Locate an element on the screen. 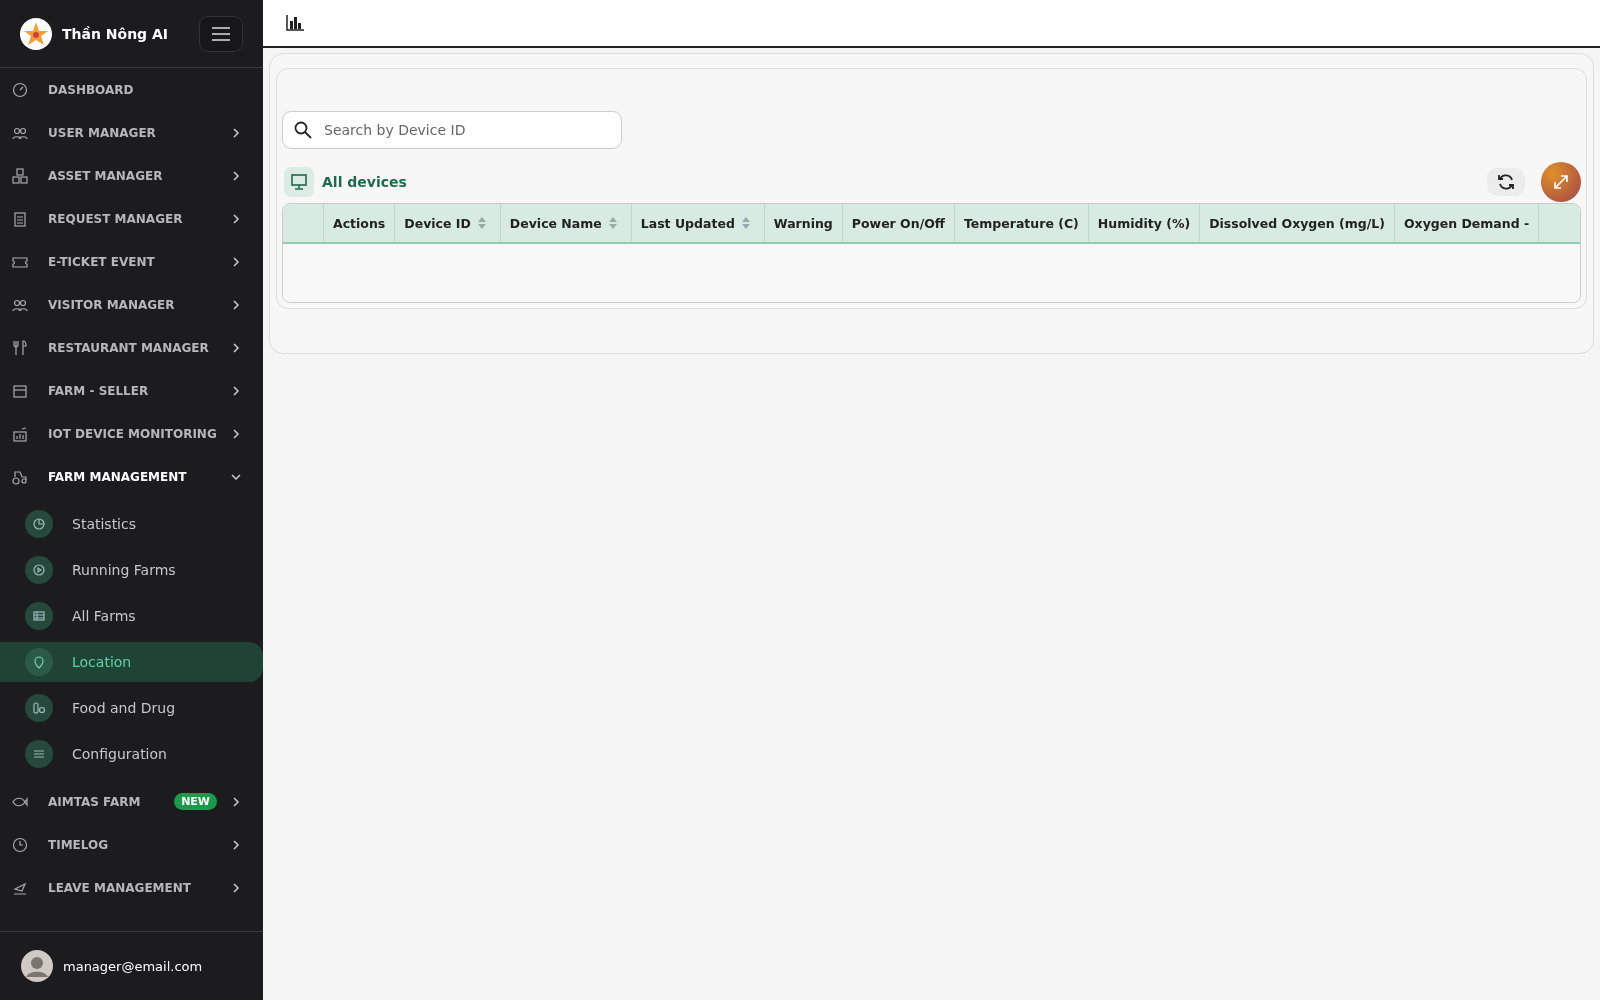 This screenshot has height=1000, width=1600. submenu-item: Statistics is located at coordinates (131, 524).